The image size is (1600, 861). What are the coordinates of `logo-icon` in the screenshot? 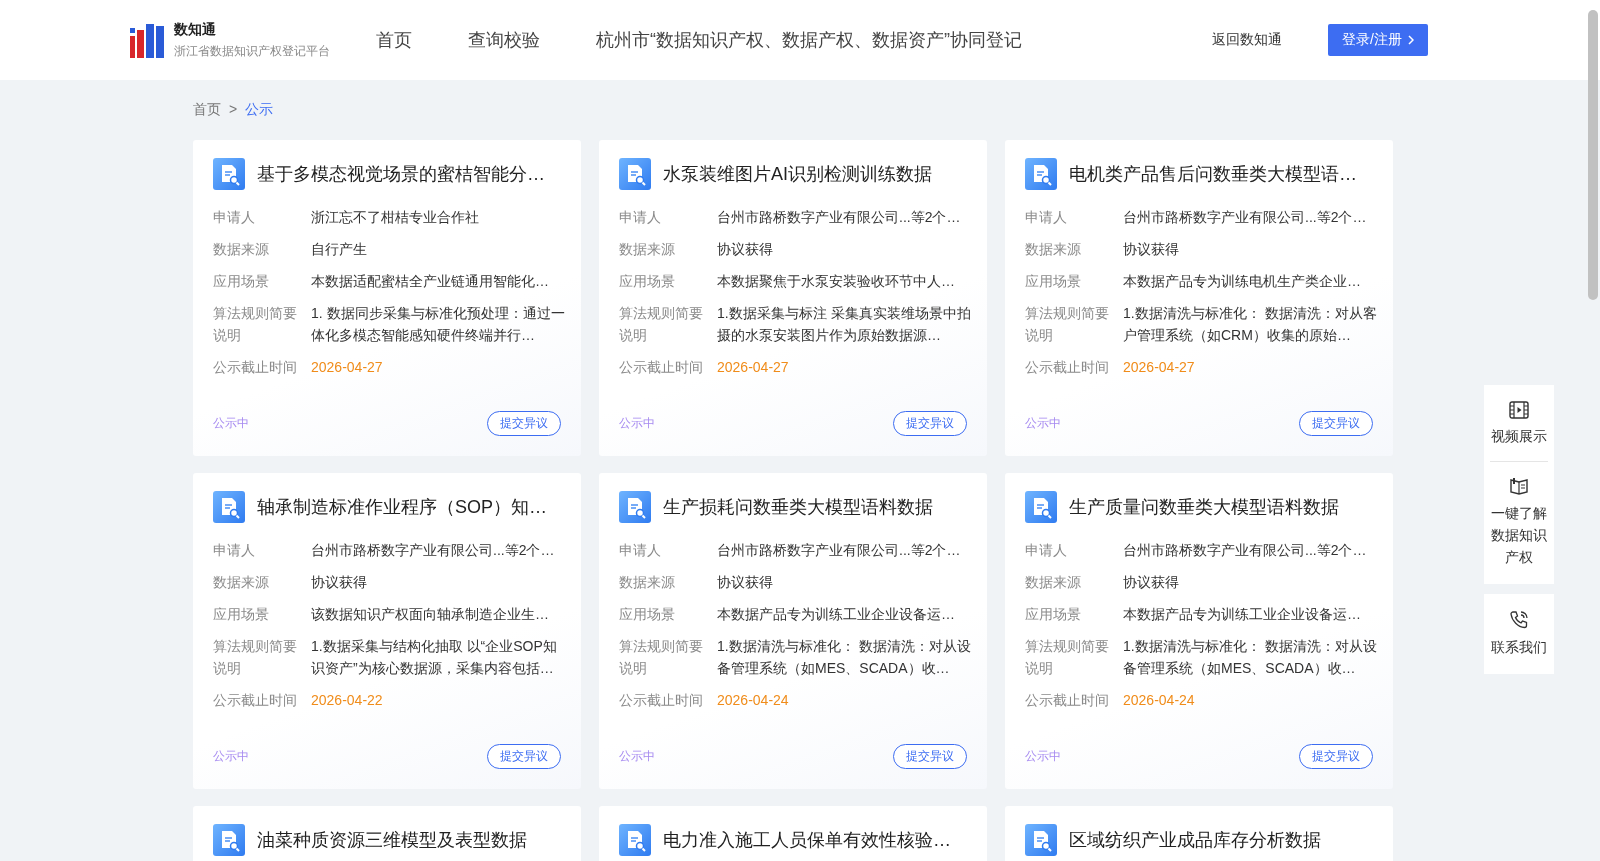 It's located at (147, 40).